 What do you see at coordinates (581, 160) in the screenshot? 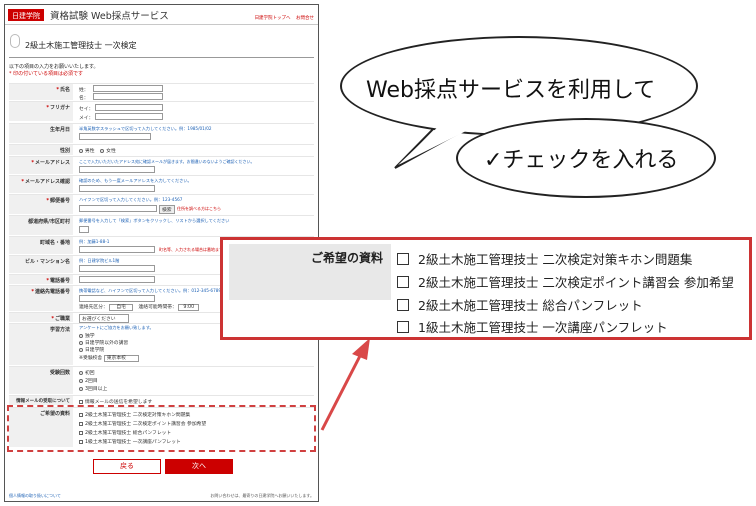
I see `callout-line-2: ✓チェックを入れる` at bounding box center [581, 160].